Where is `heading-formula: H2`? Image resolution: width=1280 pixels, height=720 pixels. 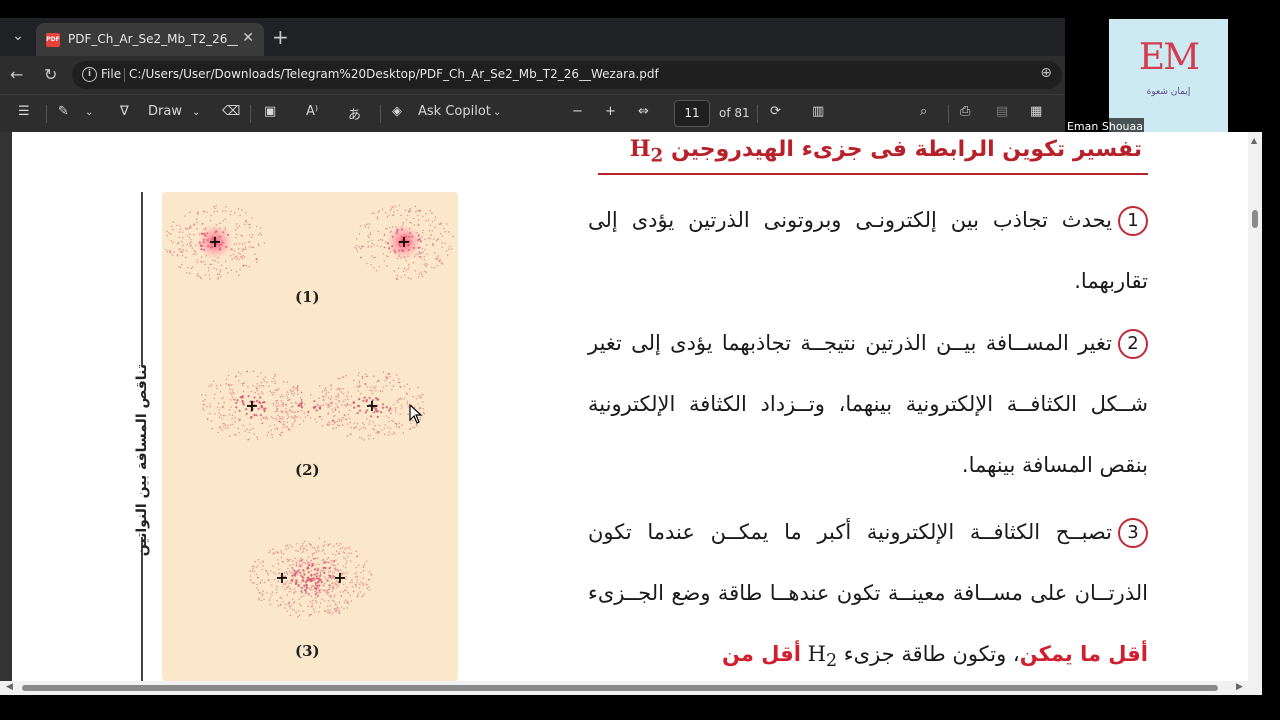 heading-formula: H2 is located at coordinates (646, 151).